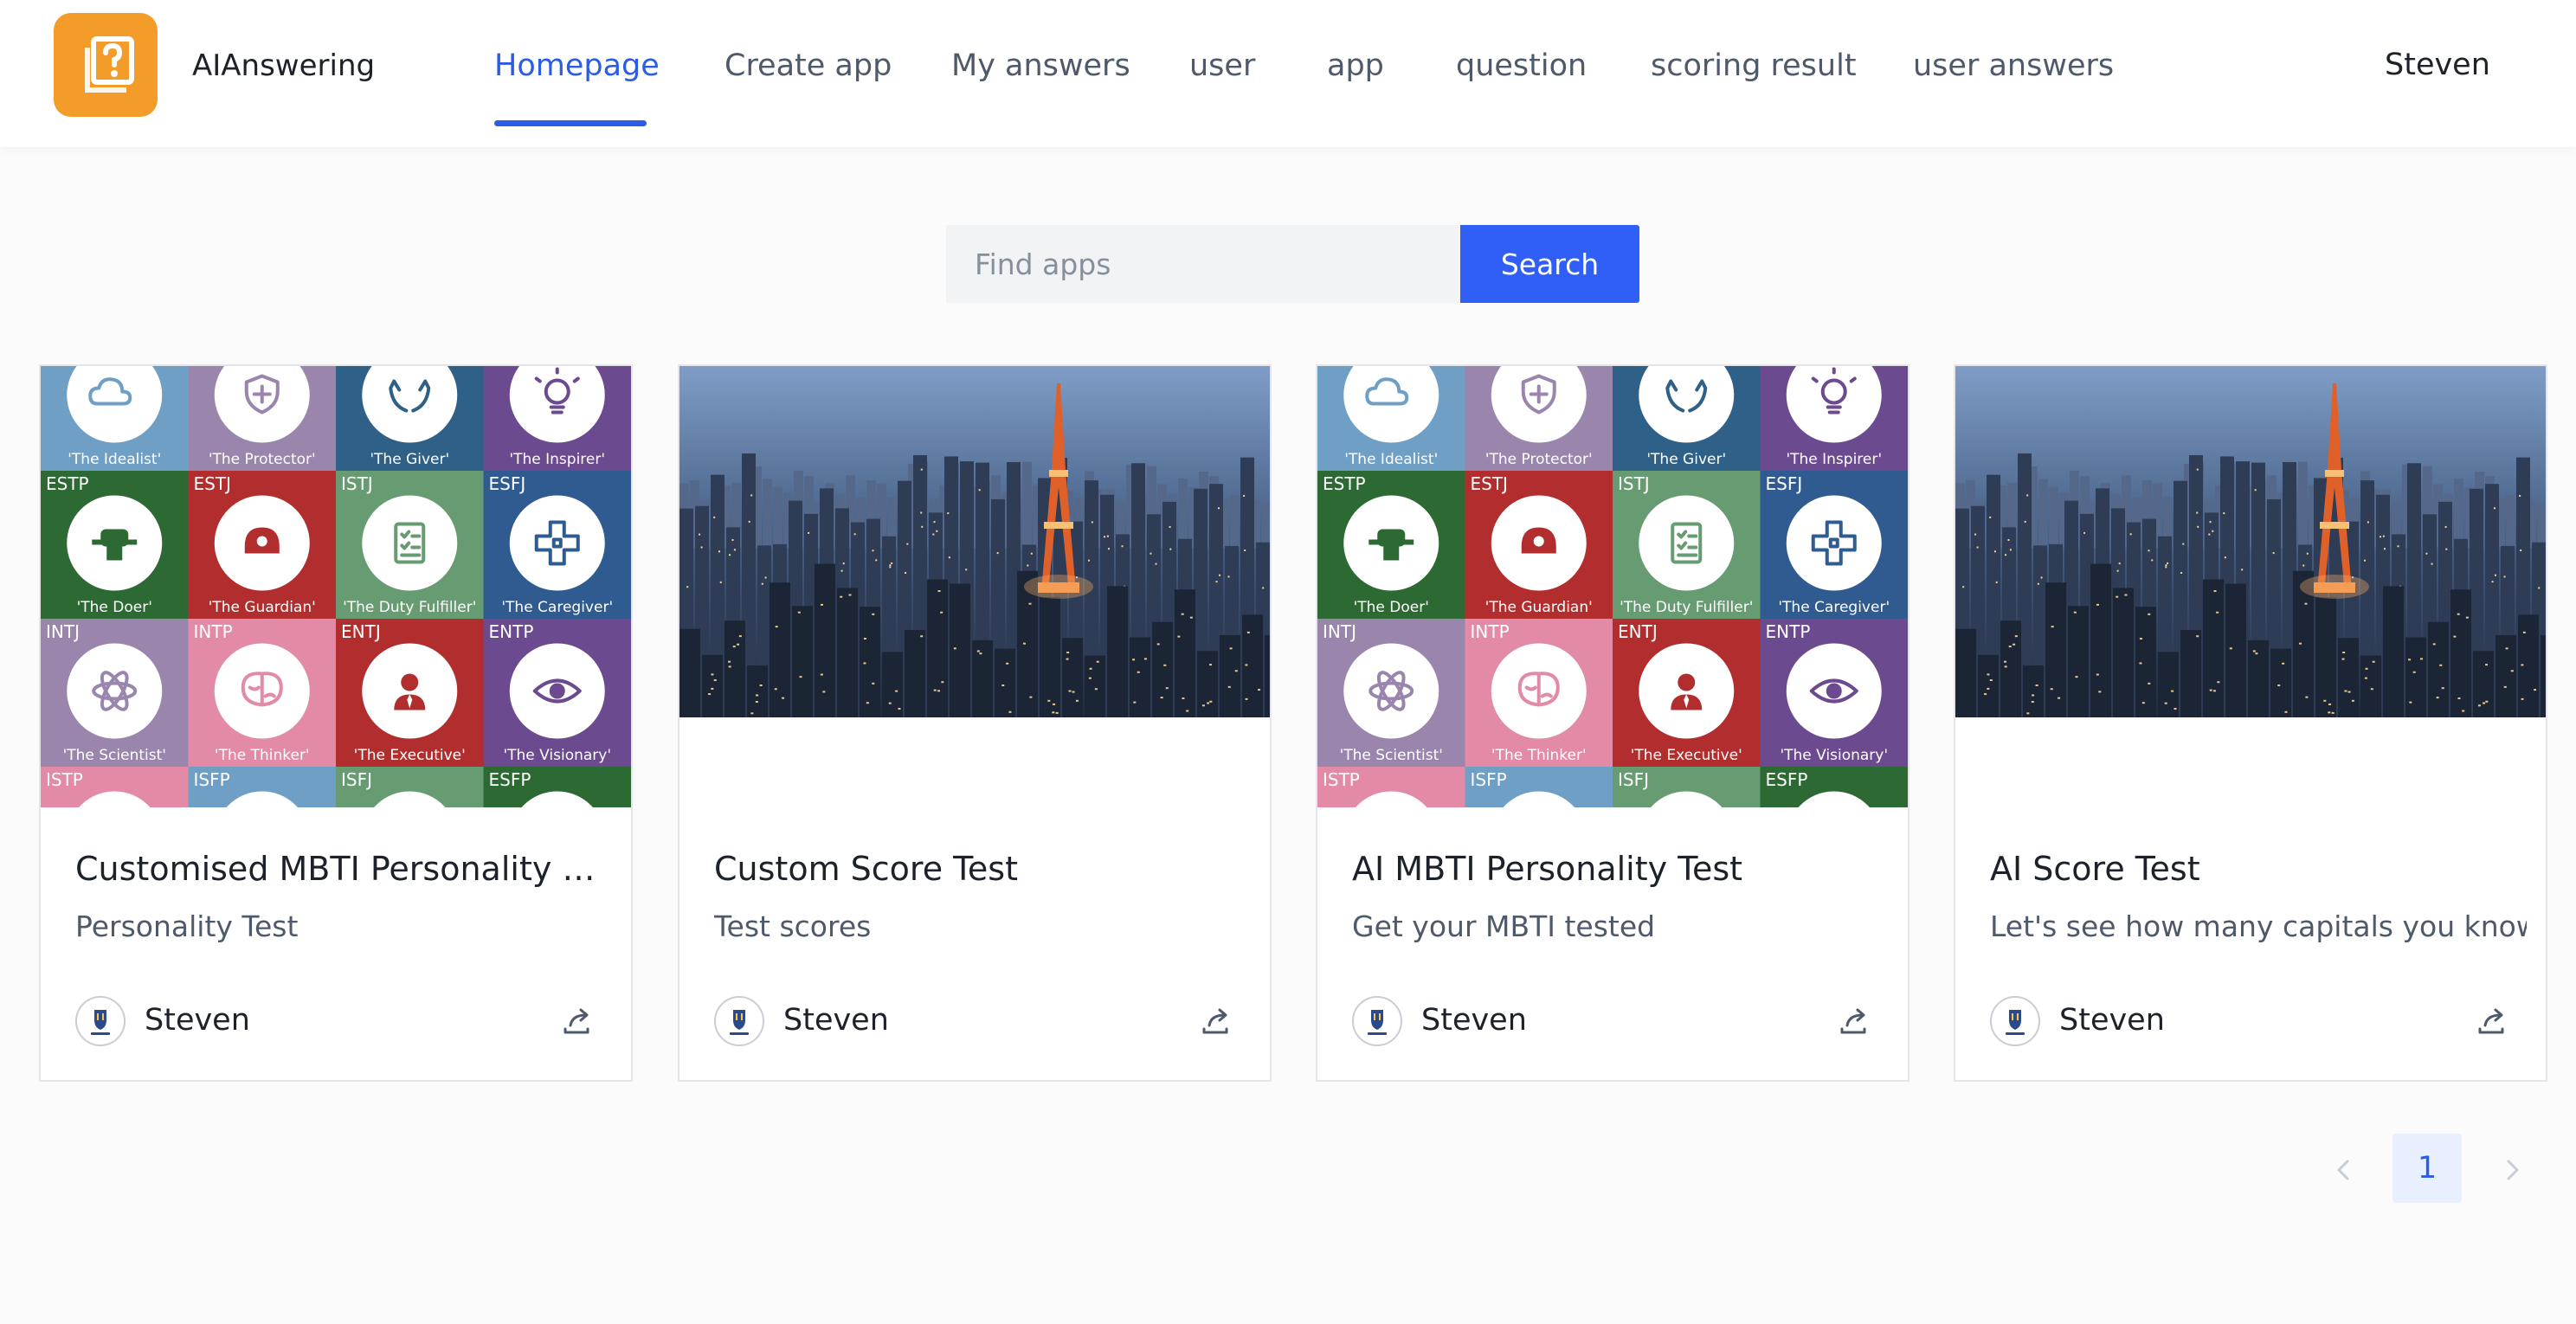  What do you see at coordinates (1834, 459) in the screenshot?
I see `svg-text: 'The Inspirer'` at bounding box center [1834, 459].